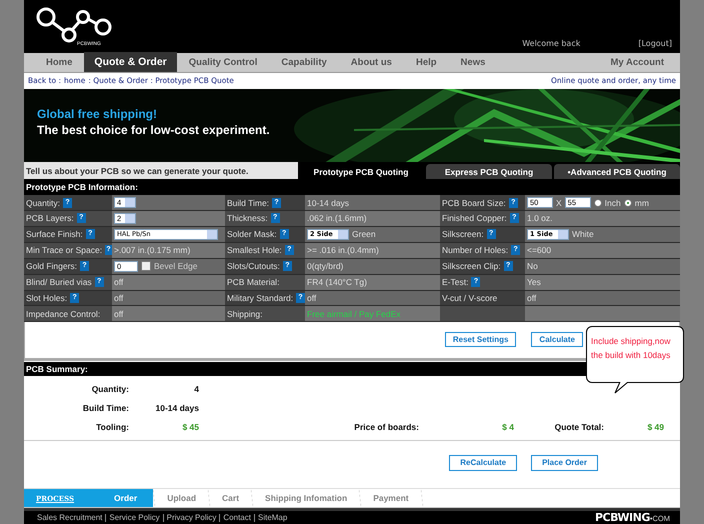  I want to click on shipping-tooltip: Include shipping,now the build with 10days, so click(635, 354).